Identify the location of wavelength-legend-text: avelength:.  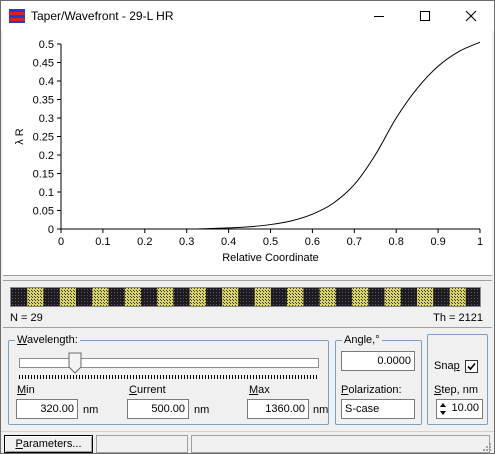
(52, 340).